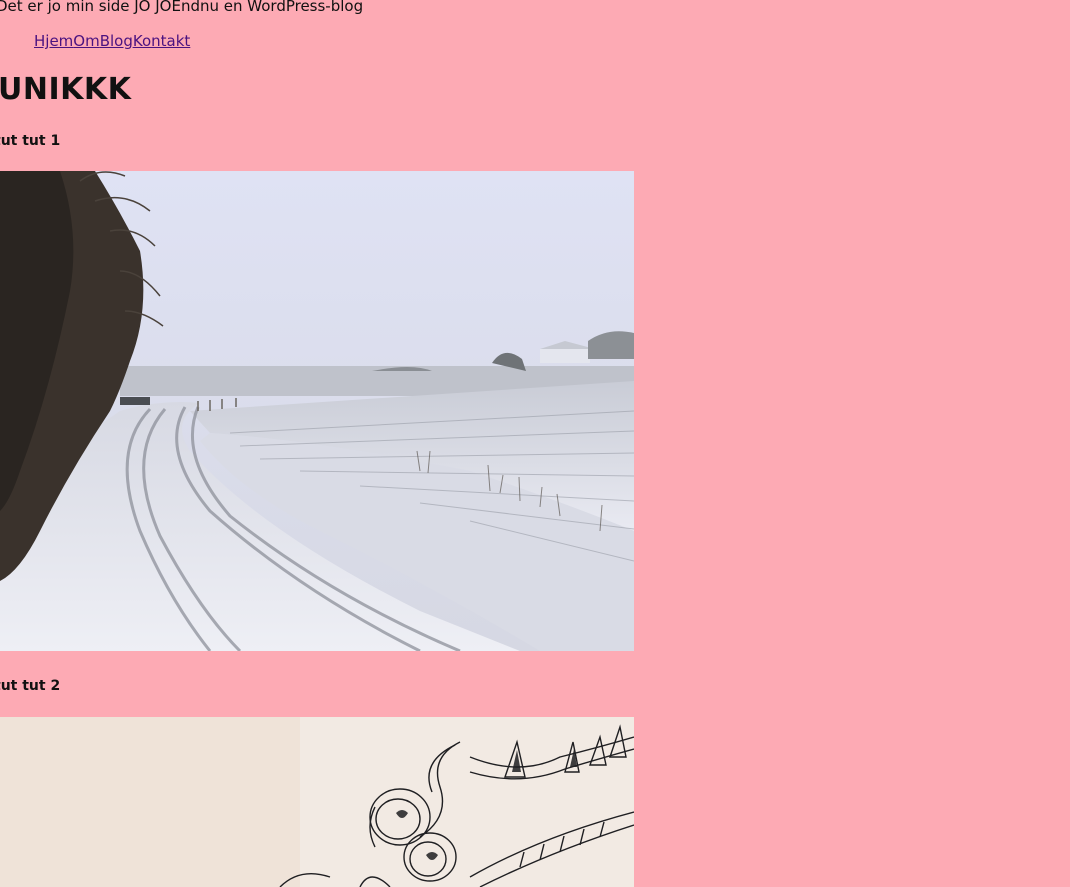  What do you see at coordinates (116, 41) in the screenshot?
I see `nav-link-blog: Blog` at bounding box center [116, 41].